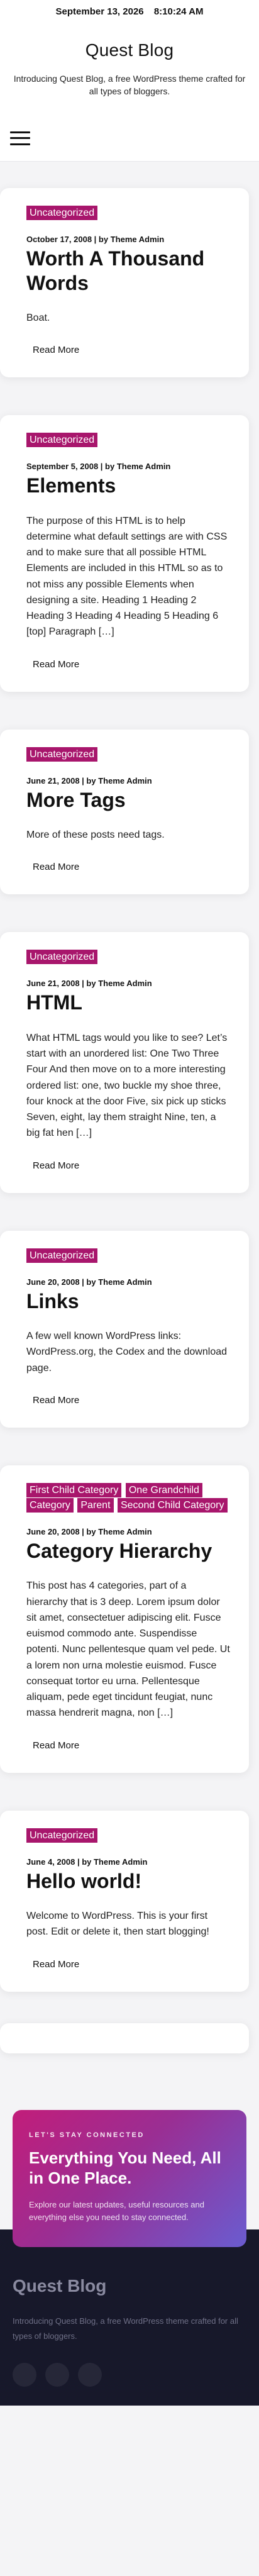  Describe the element at coordinates (62, 466) in the screenshot. I see `post-date: September 5, 2008` at that location.